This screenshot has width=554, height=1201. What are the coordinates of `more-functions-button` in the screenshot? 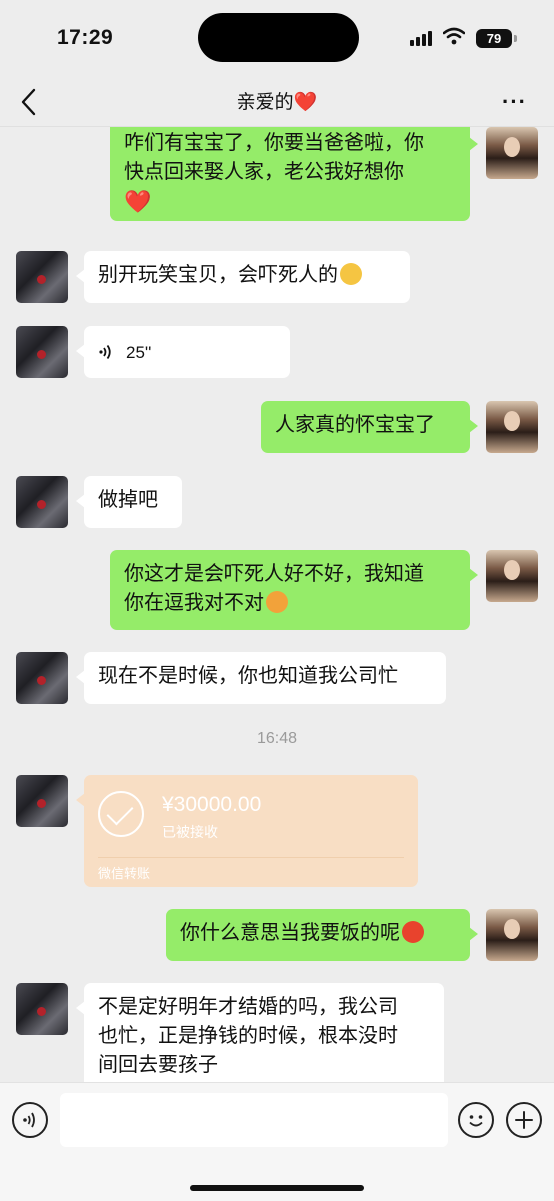 It's located at (524, 1120).